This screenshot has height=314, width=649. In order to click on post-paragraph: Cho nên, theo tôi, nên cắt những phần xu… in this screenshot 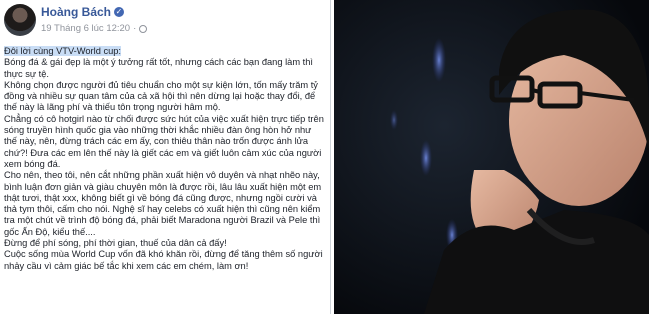, I will do `click(163, 203)`.